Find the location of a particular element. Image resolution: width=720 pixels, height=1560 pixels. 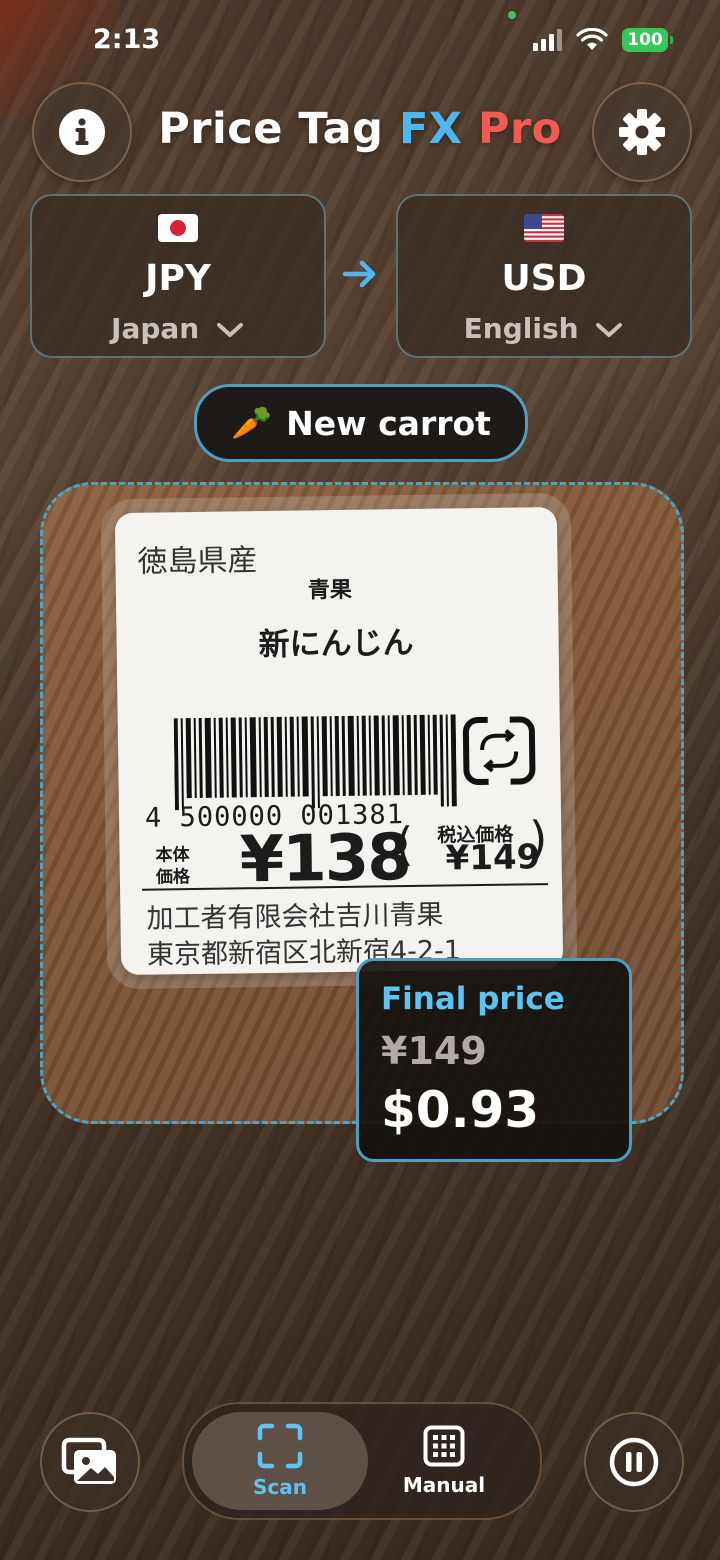

status-icons: 100 is located at coordinates (603, 40).